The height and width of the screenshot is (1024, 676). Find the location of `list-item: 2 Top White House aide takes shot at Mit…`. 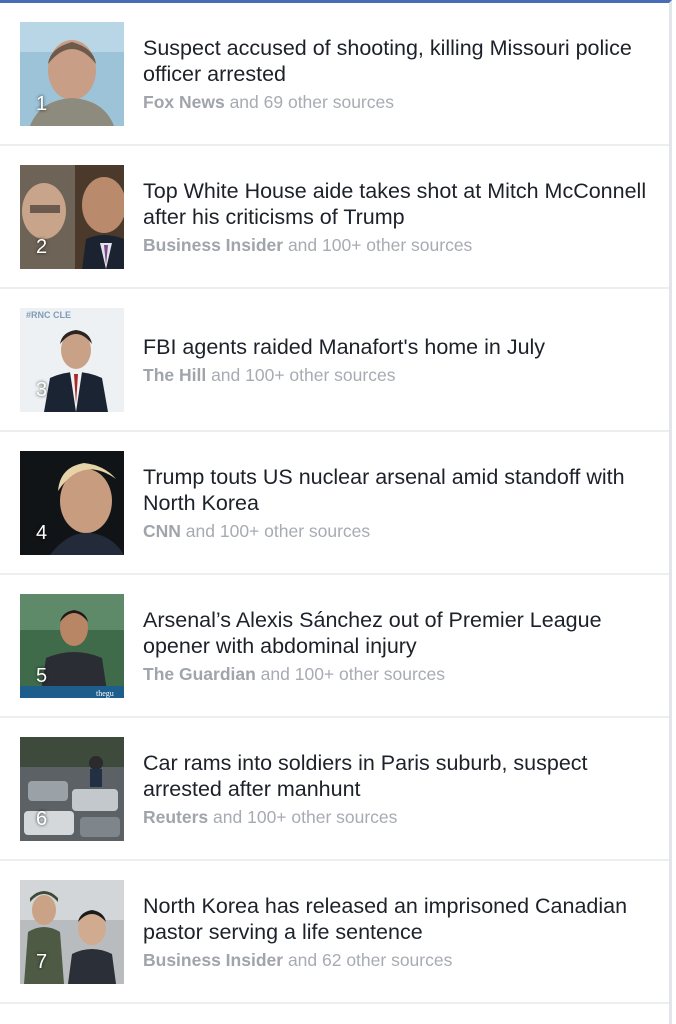

list-item: 2 Top White House aide takes shot at Mit… is located at coordinates (334, 217).